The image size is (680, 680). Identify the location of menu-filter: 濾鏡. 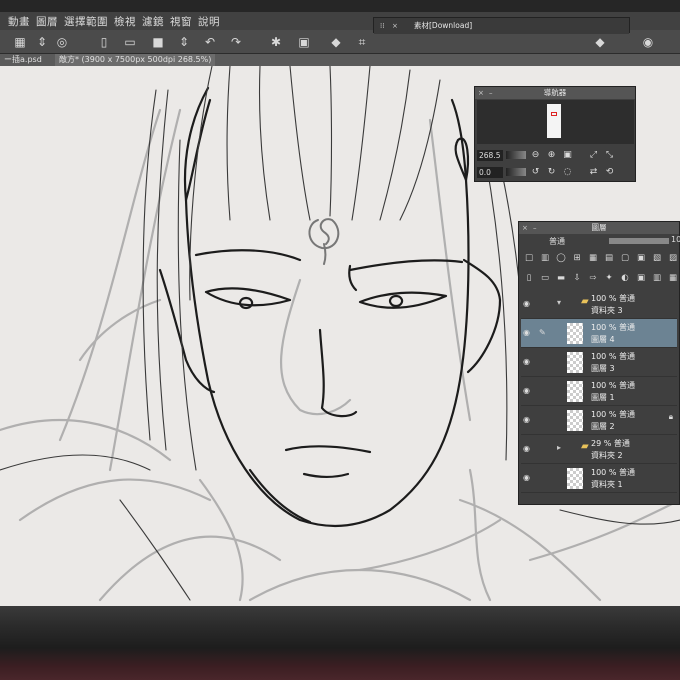
(153, 21).